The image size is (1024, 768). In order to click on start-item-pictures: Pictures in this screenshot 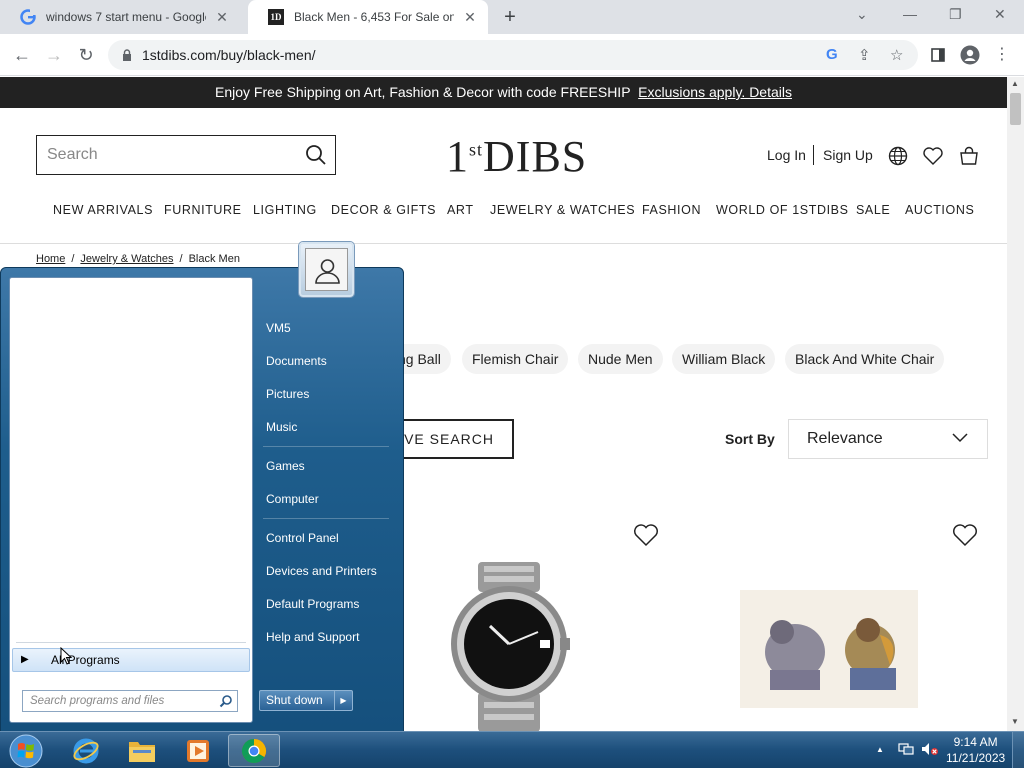, I will do `click(287, 394)`.